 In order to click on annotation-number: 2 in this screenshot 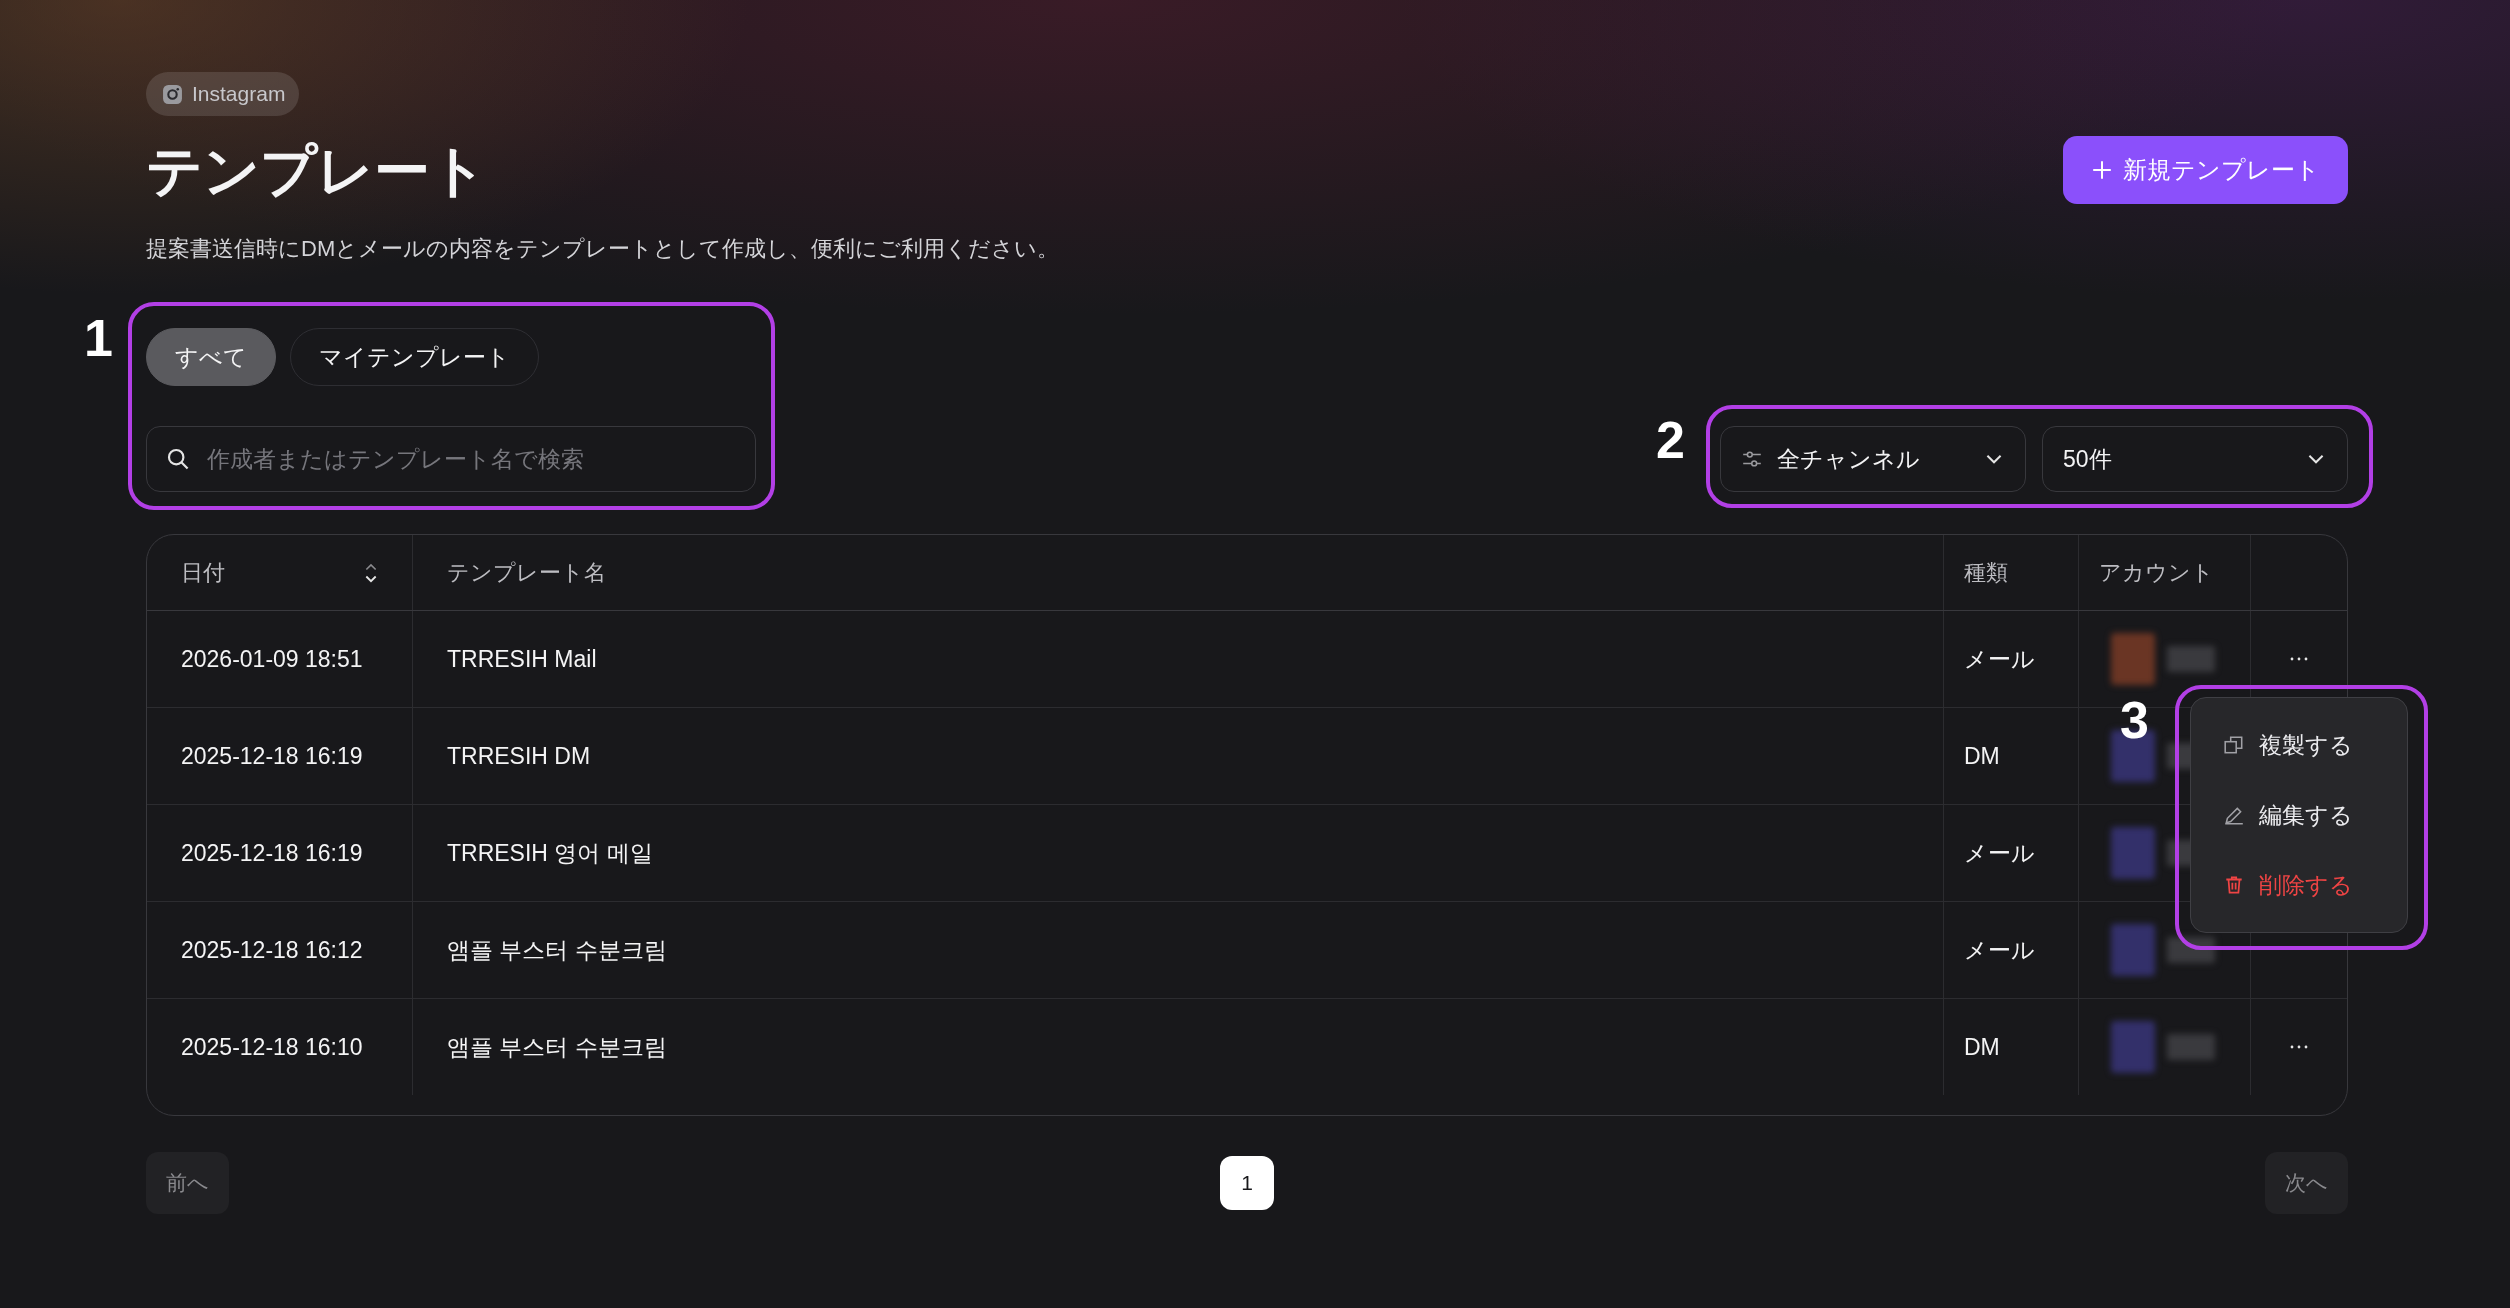, I will do `click(1670, 440)`.